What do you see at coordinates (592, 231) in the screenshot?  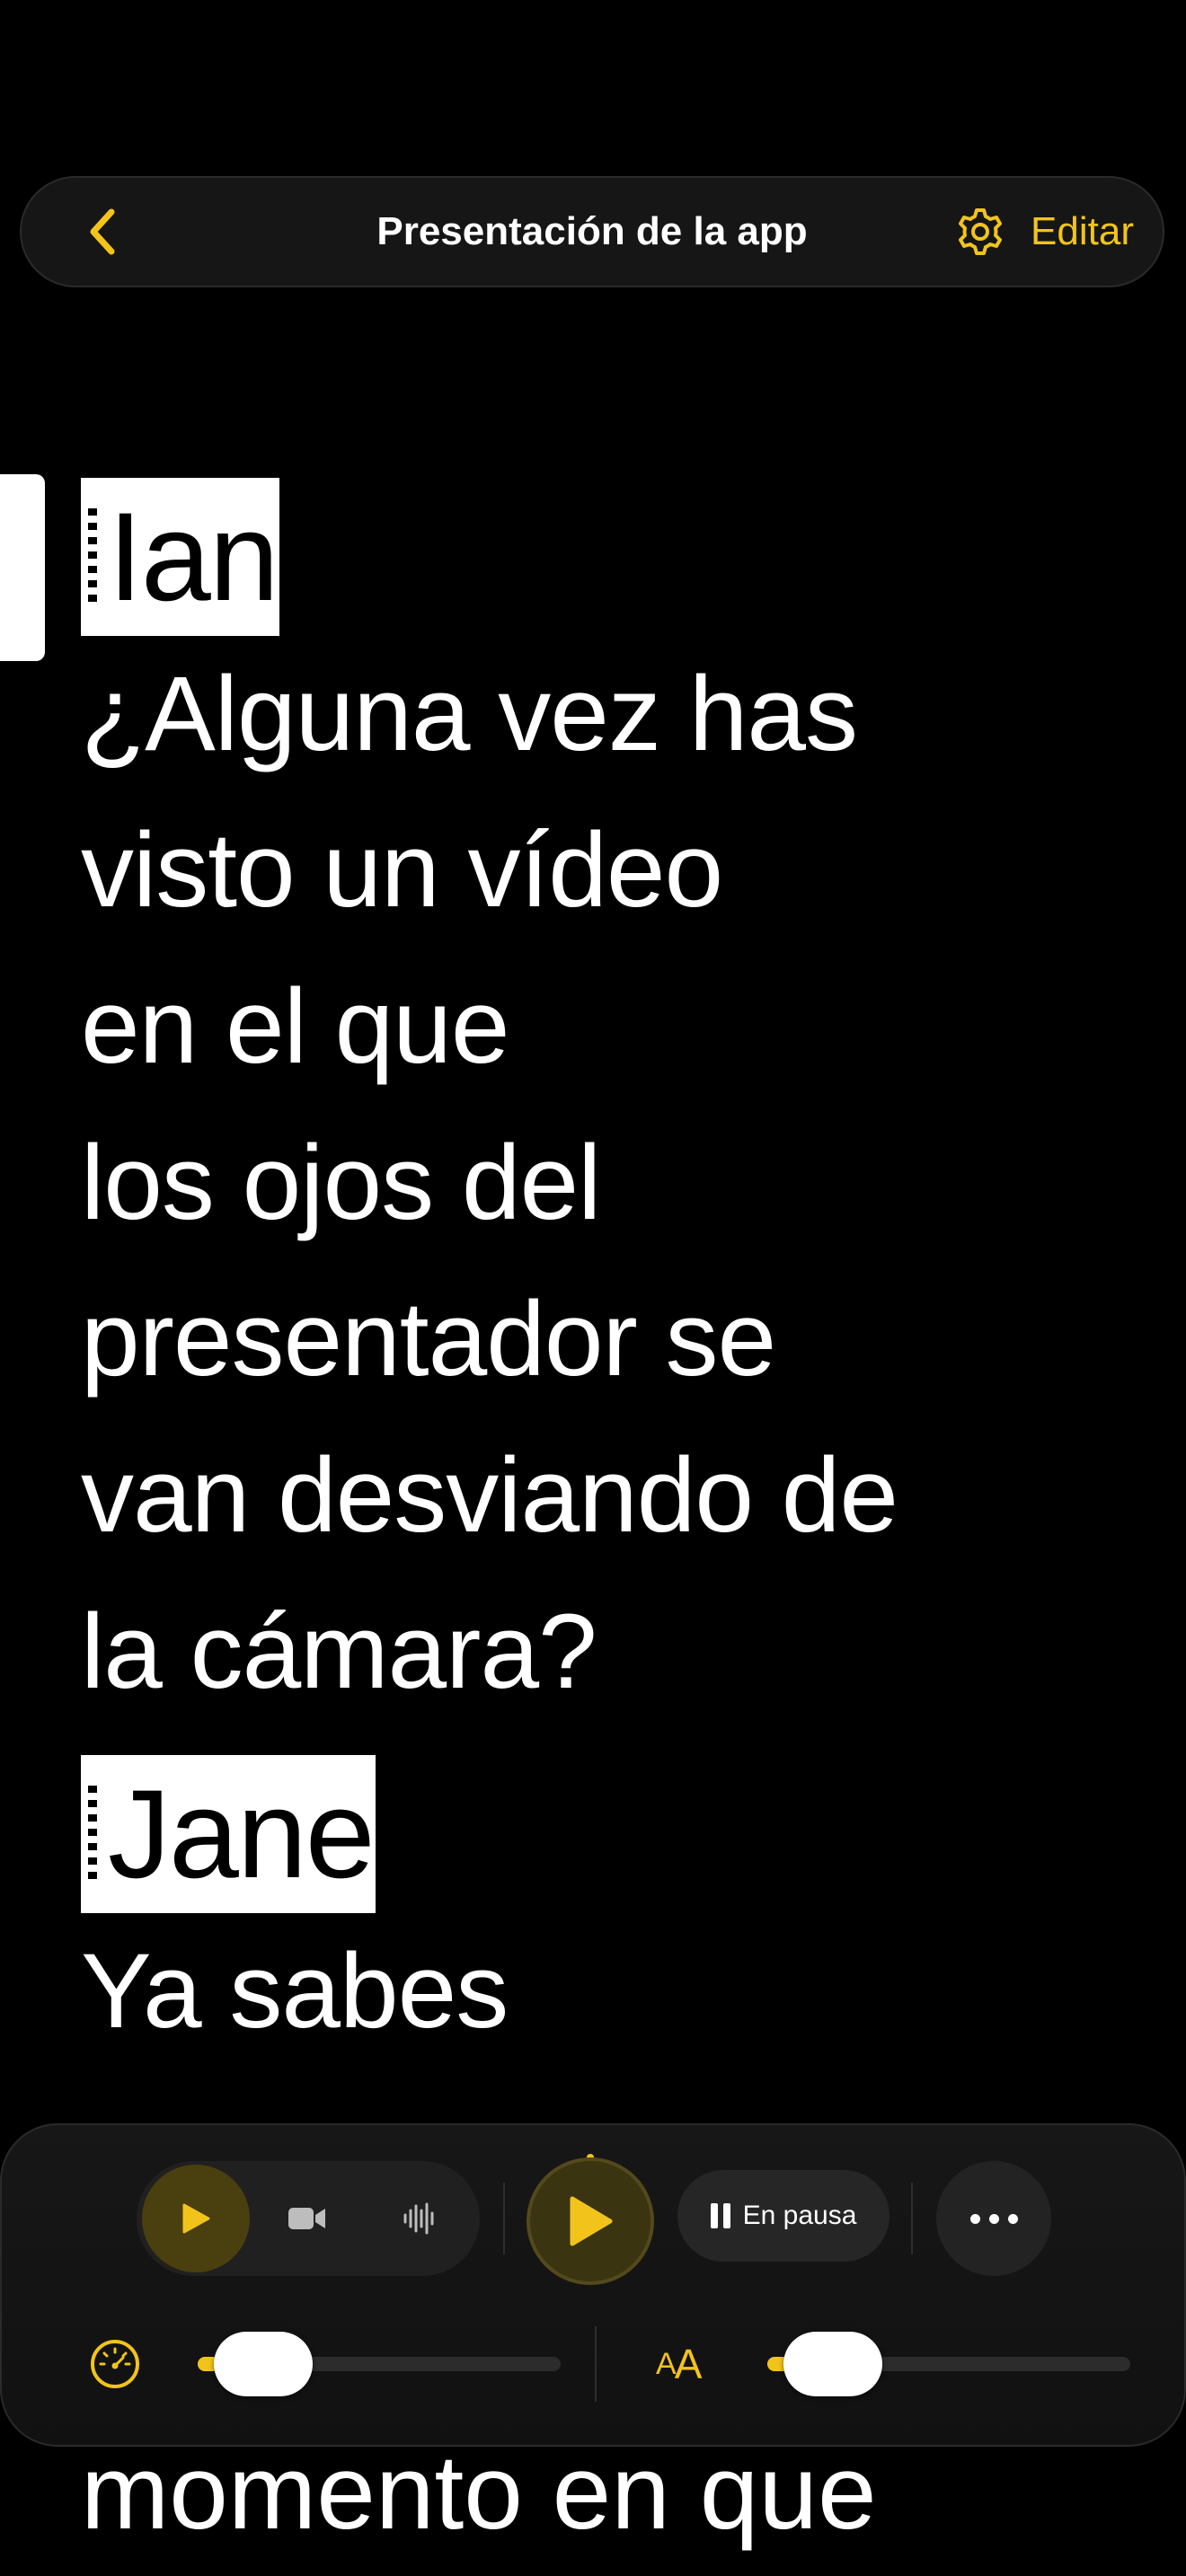 I see `top-nav-bar: Presentación de la app Editar` at bounding box center [592, 231].